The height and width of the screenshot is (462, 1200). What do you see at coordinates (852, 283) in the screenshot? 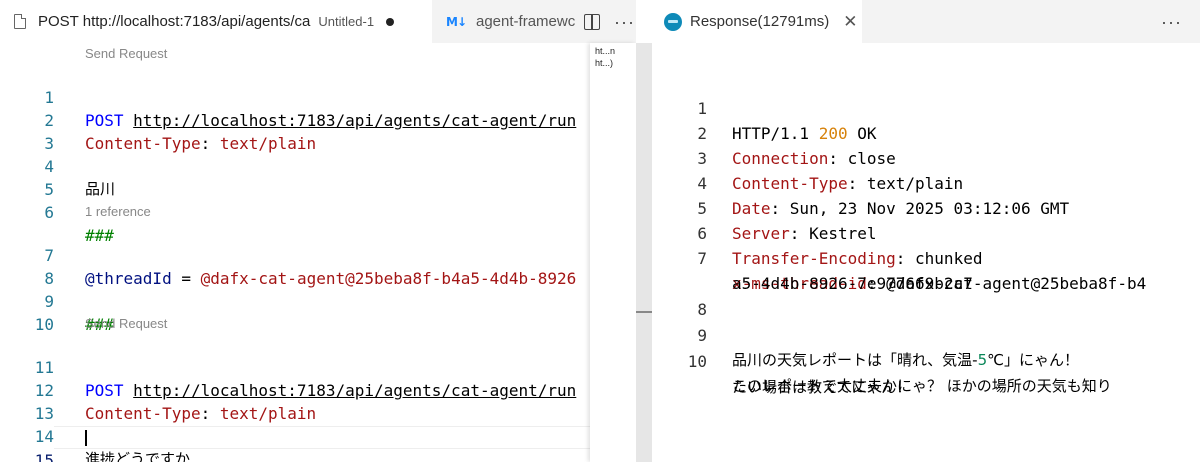
I see `header-value-continued: a5-4d4b-8926-7e977669b2c7` at bounding box center [852, 283].